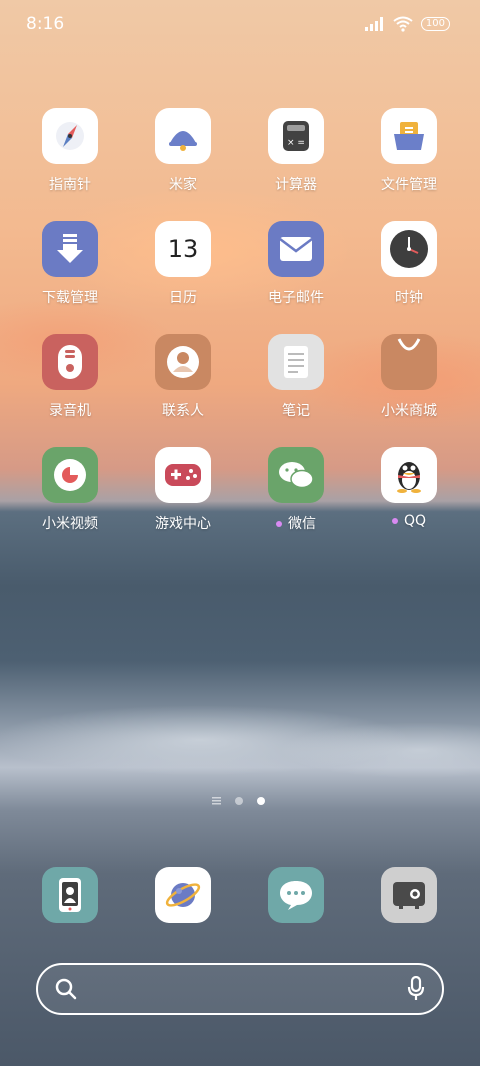 The height and width of the screenshot is (1066, 480). What do you see at coordinates (409, 298) in the screenshot?
I see `app-label: 时钟` at bounding box center [409, 298].